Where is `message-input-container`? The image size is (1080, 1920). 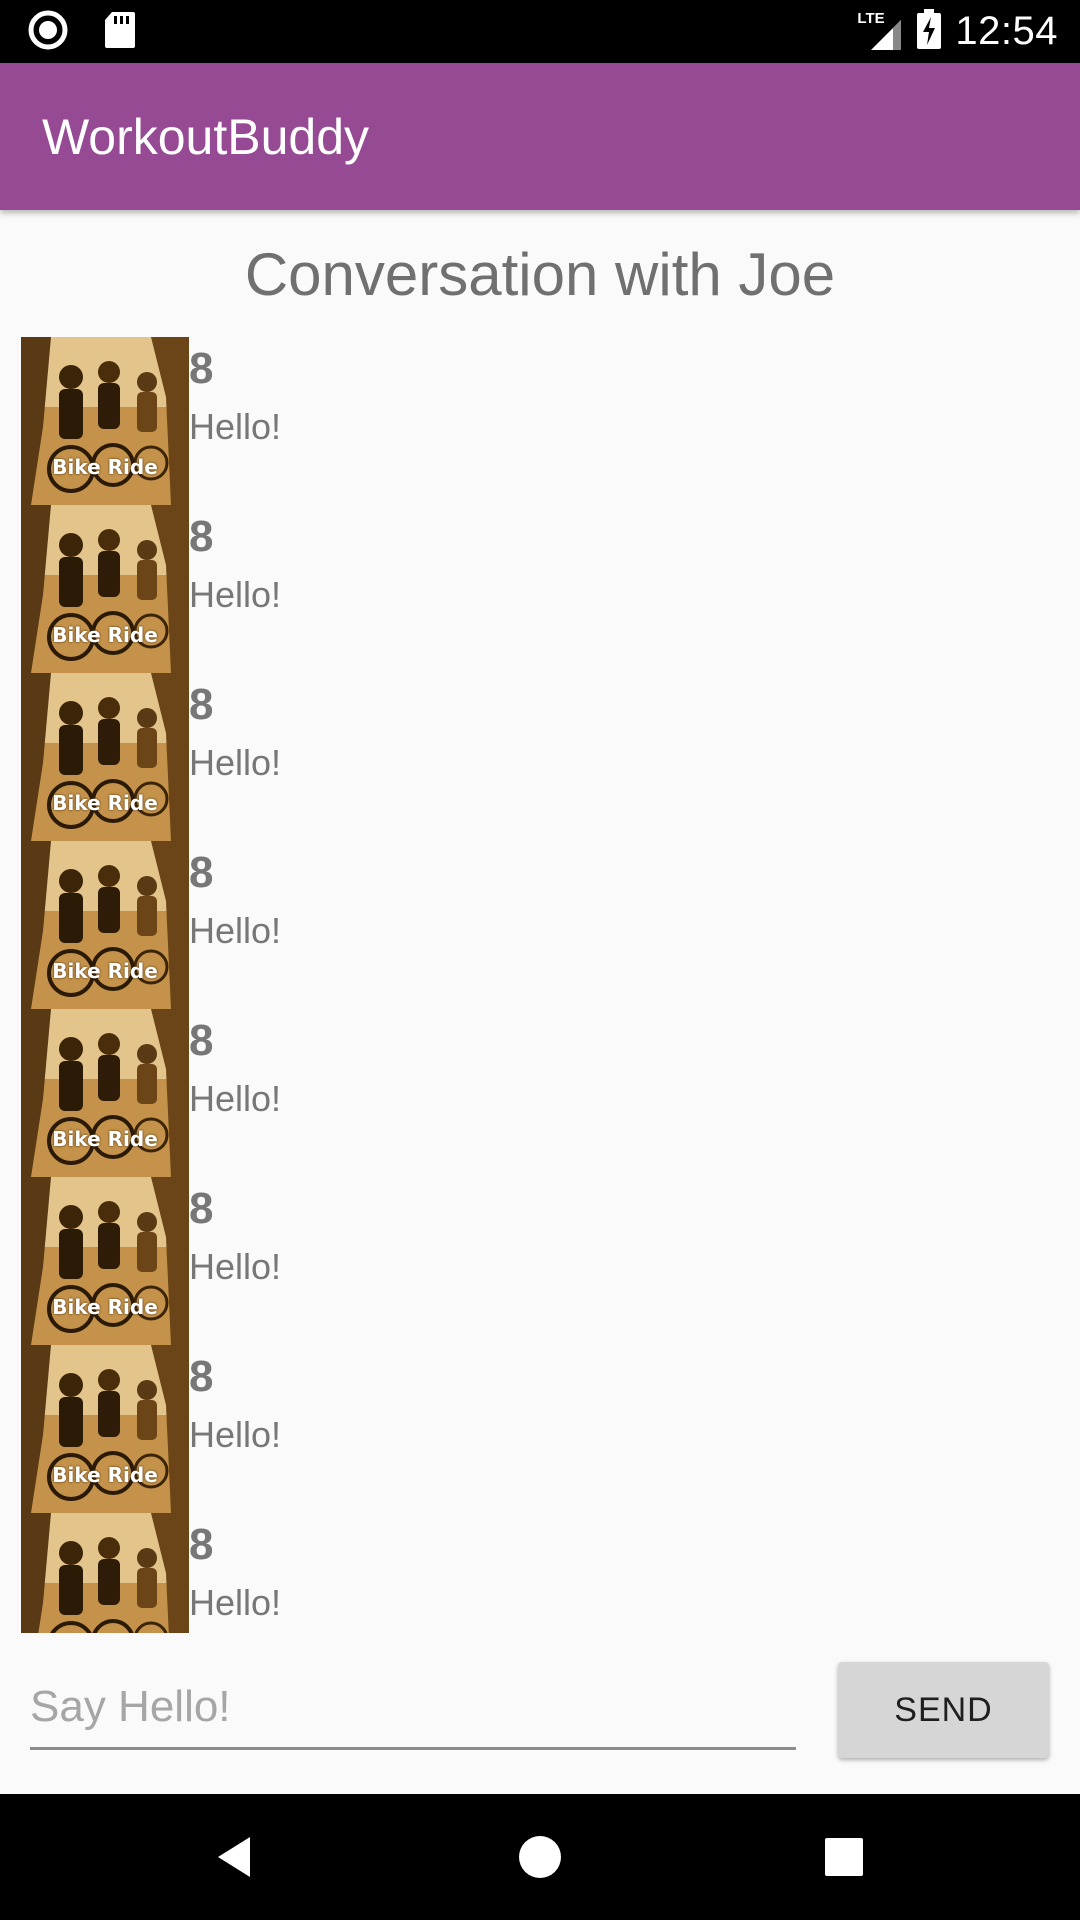
message-input-container is located at coordinates (413, 1709).